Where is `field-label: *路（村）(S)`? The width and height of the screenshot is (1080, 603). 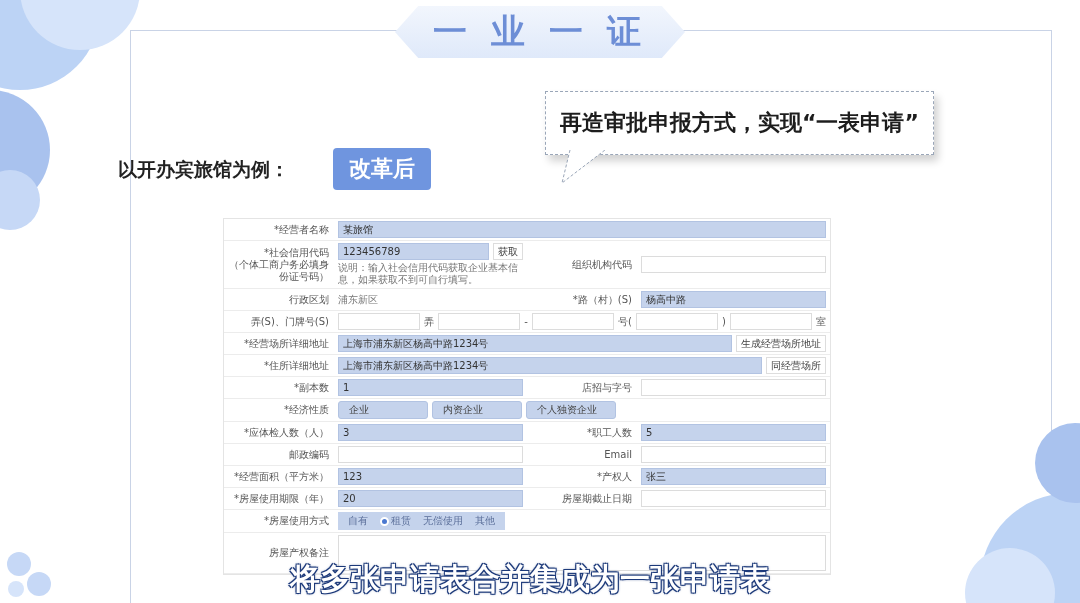 field-label: *路（村）(S) is located at coordinates (602, 299).